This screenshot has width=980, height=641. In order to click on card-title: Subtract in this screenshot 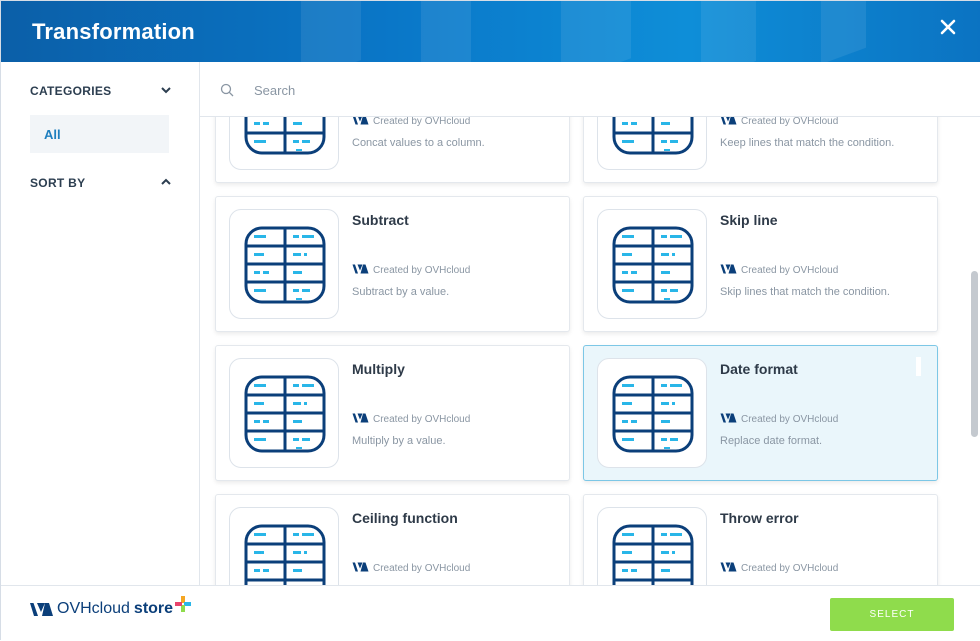, I will do `click(380, 220)`.